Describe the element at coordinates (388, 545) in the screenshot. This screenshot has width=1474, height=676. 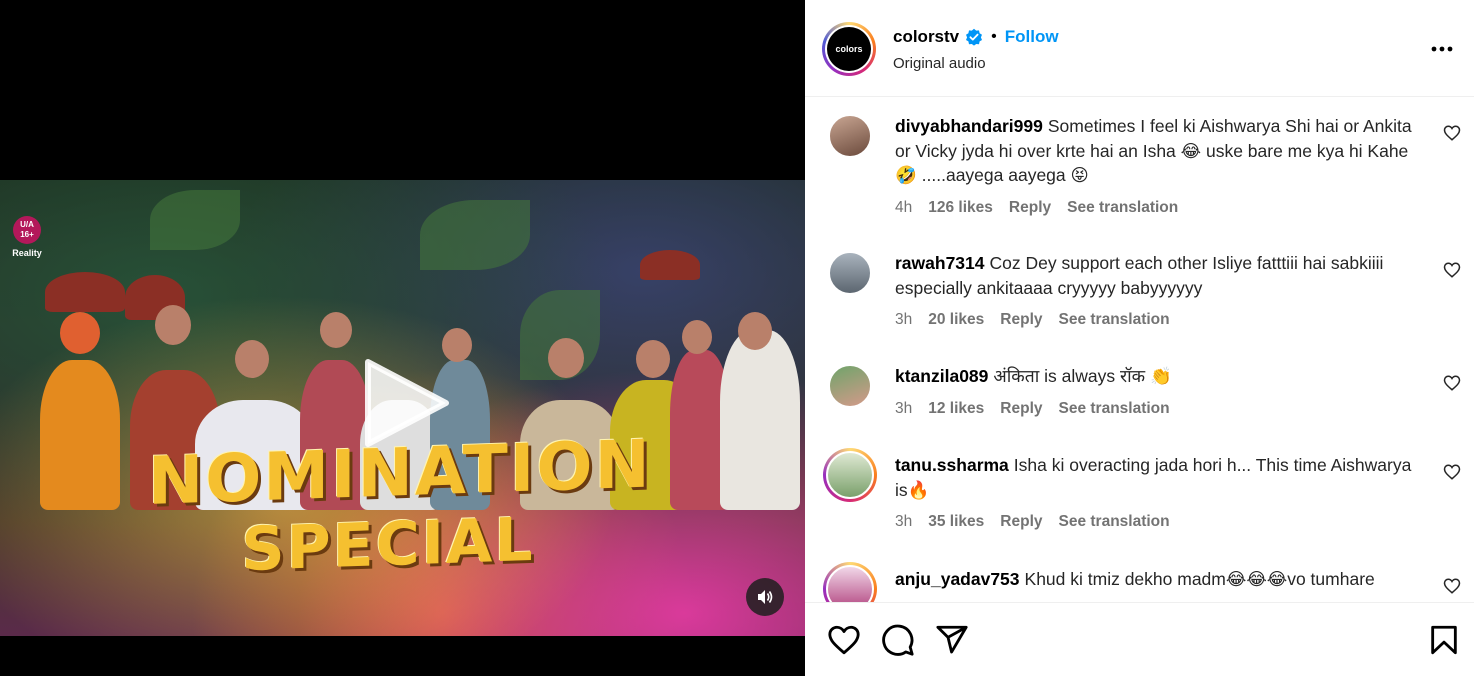
I see `title-line-2: SPECIAL` at that location.